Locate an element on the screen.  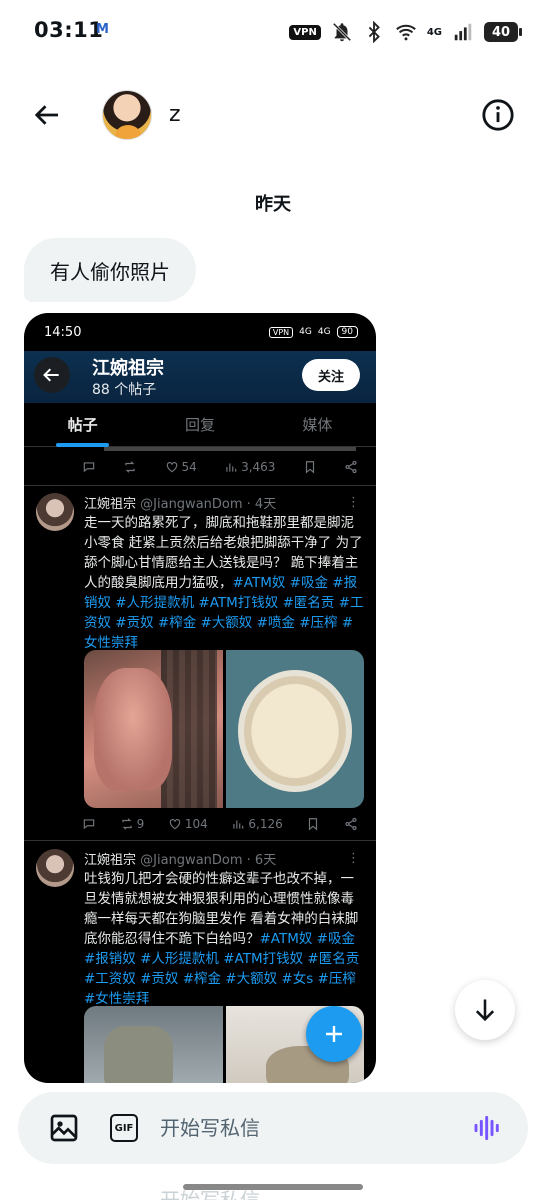
attachment-net2: 4G is located at coordinates (324, 332).